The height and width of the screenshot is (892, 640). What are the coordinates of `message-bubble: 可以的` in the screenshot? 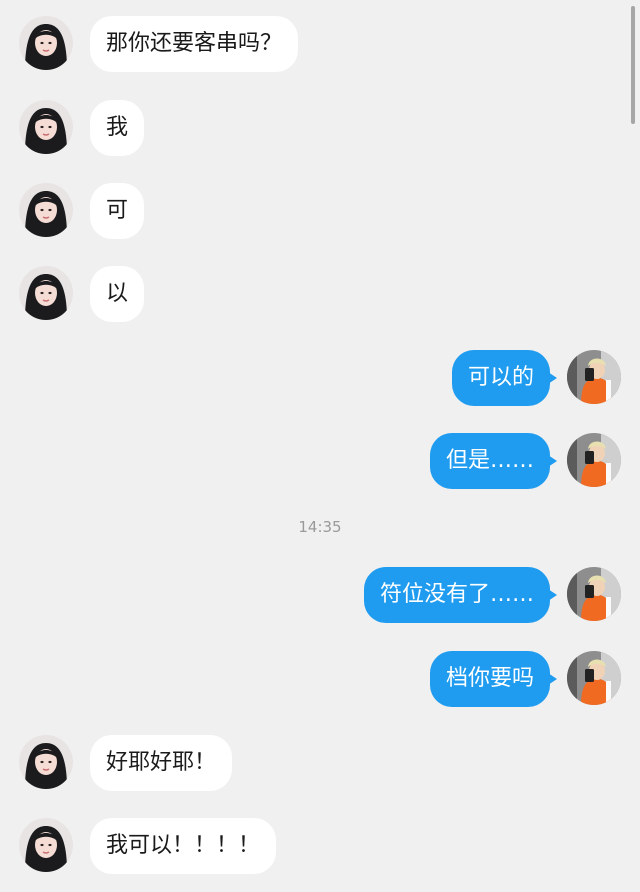 It's located at (504, 378).